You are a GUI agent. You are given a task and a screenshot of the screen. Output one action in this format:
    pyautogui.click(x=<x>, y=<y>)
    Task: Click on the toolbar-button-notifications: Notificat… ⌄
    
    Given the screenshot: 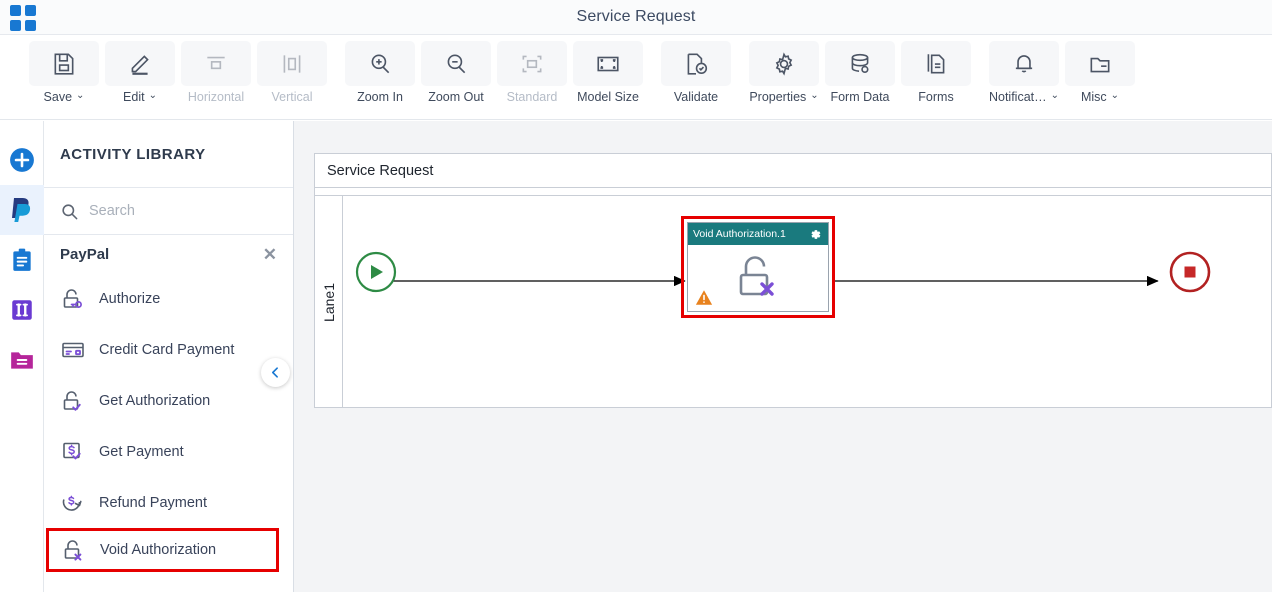 What is the action you would take?
    pyautogui.click(x=1024, y=78)
    